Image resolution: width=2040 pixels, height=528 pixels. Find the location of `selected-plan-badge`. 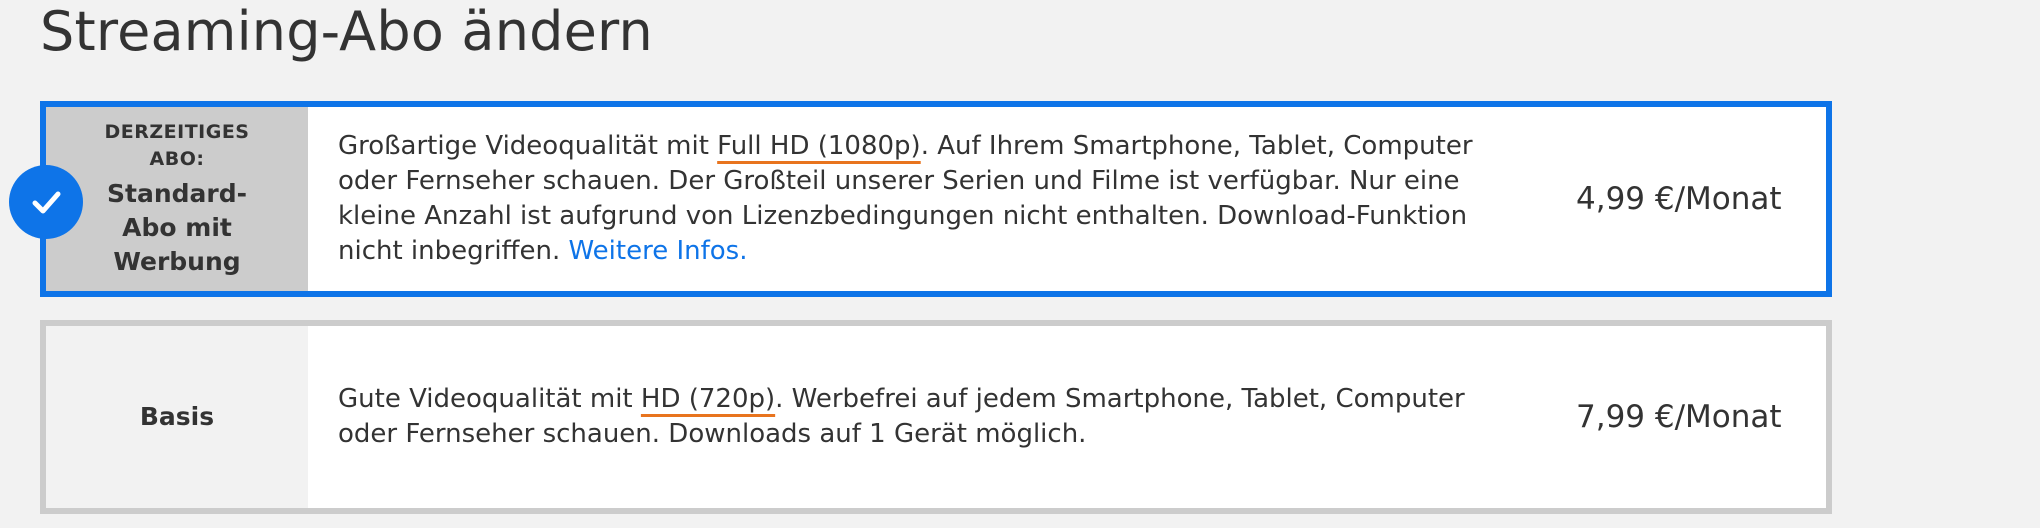

selected-plan-badge is located at coordinates (46, 202).